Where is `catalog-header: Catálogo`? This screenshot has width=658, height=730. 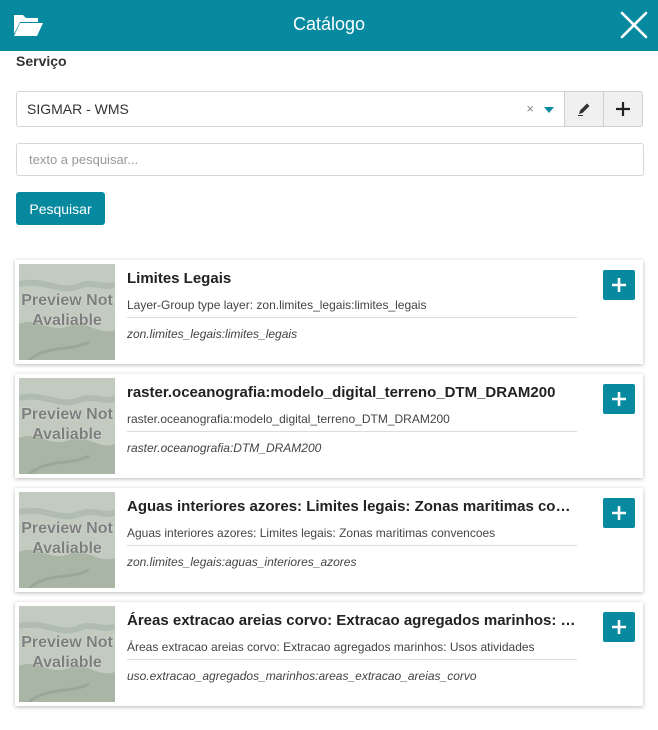 catalog-header: Catálogo is located at coordinates (329, 25).